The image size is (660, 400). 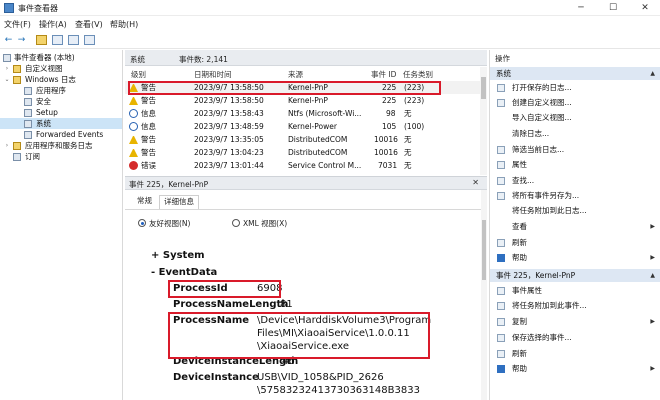 I want to click on tab-details: 详细信息, so click(x=179, y=202).